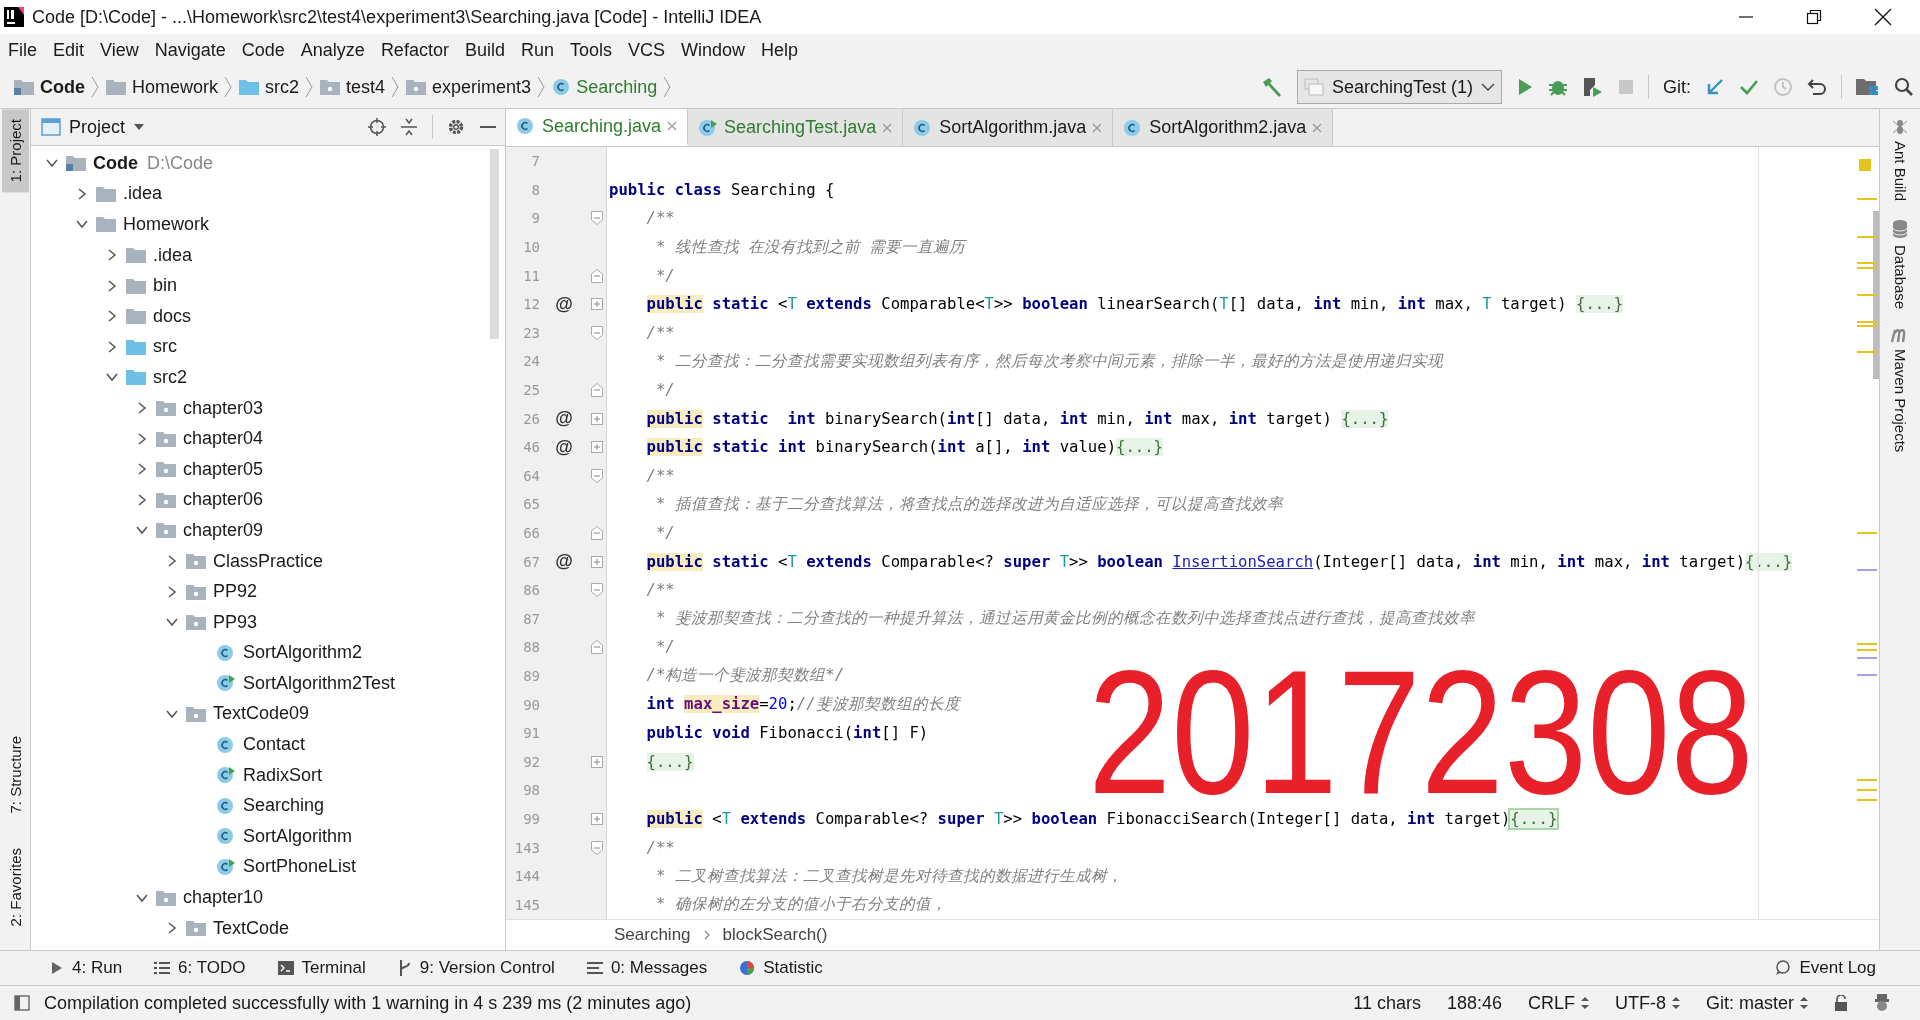 Image resolution: width=1920 pixels, height=1020 pixels. What do you see at coordinates (223, 439) in the screenshot?
I see `tree-item: chapter04` at bounding box center [223, 439].